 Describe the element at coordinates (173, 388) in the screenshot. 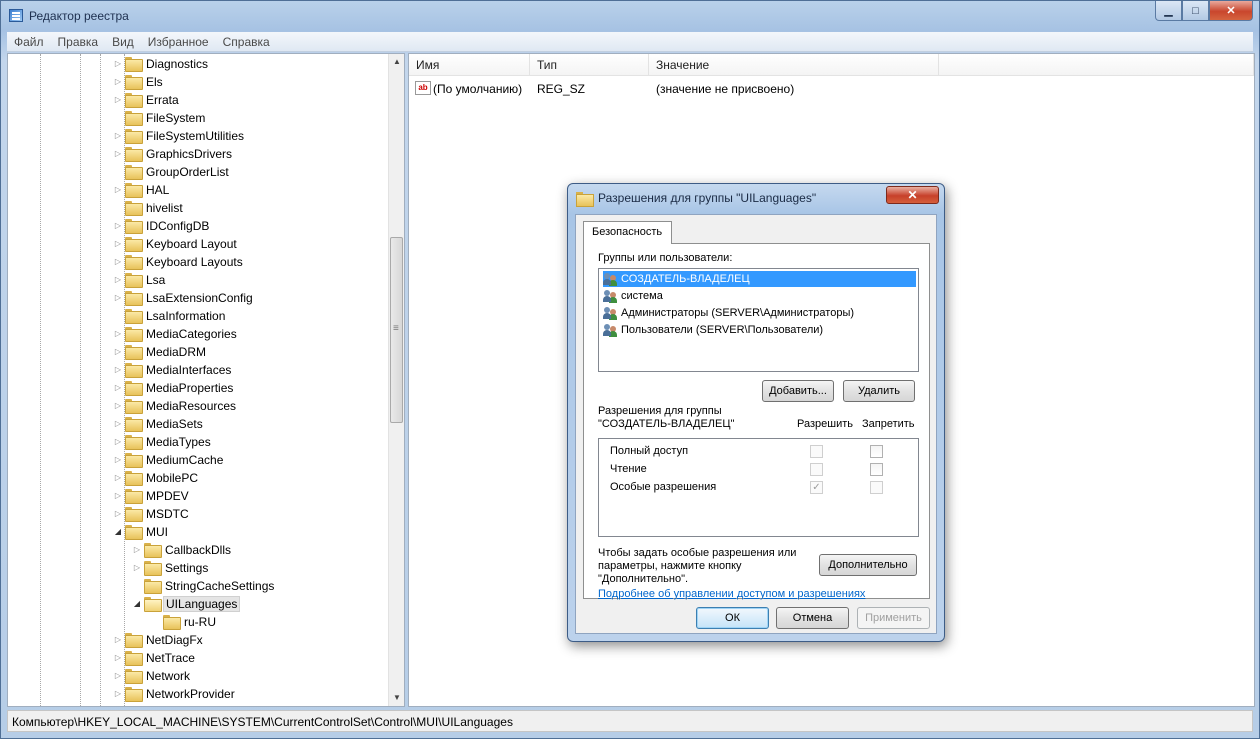

I see `tree-node: ▷ MediaProperties` at that location.